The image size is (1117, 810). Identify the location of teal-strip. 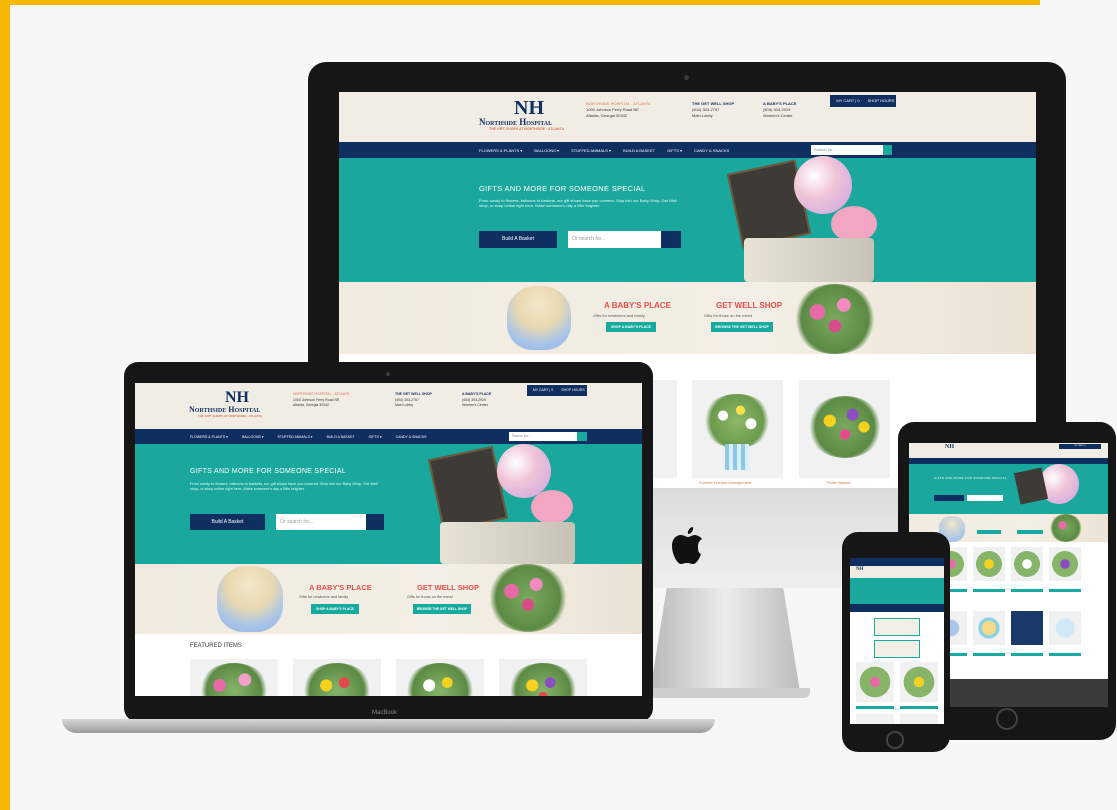
(1008, 590).